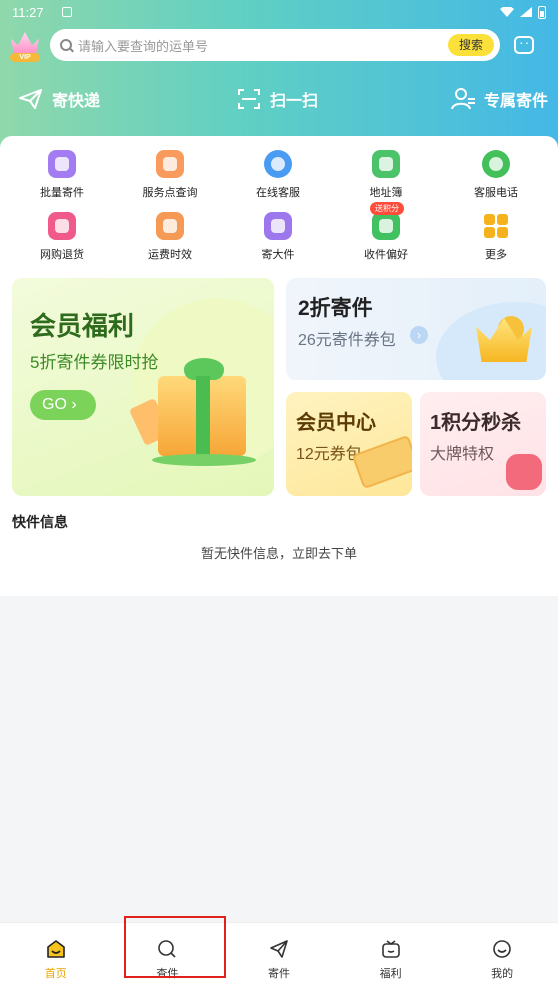  I want to click on service-receive-preference: 收件偏好, so click(386, 237).